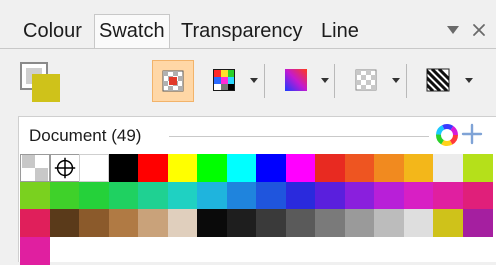  What do you see at coordinates (43, 84) in the screenshot?
I see `fill-stroke-icon` at bounding box center [43, 84].